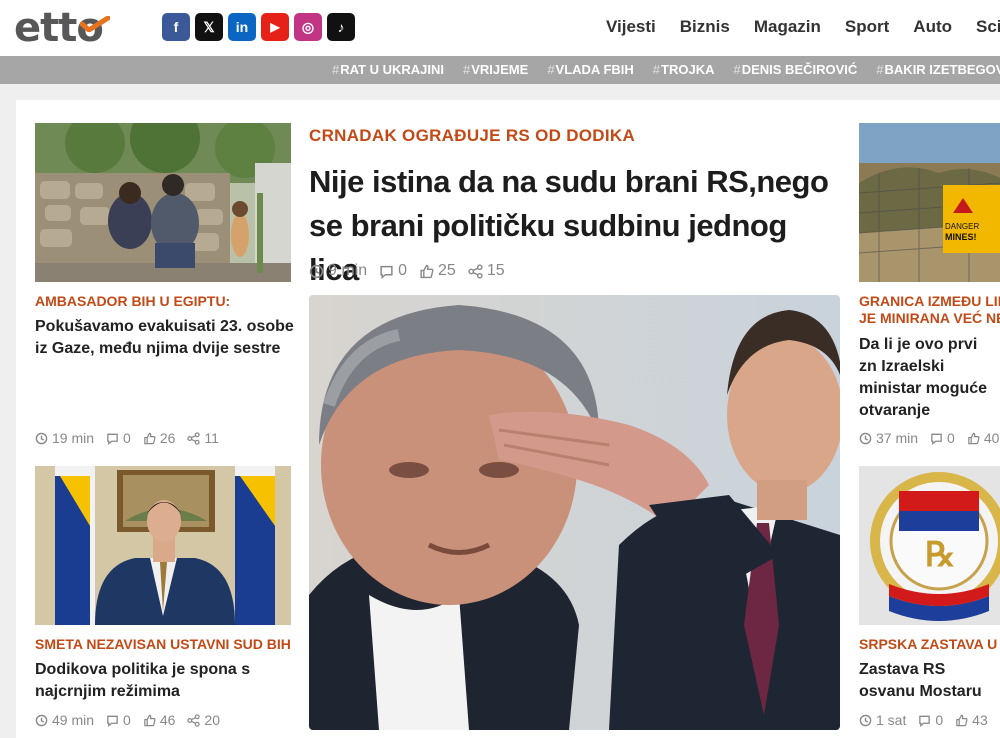 Image resolution: width=1000 pixels, height=738 pixels. I want to click on like-count: 43, so click(980, 720).